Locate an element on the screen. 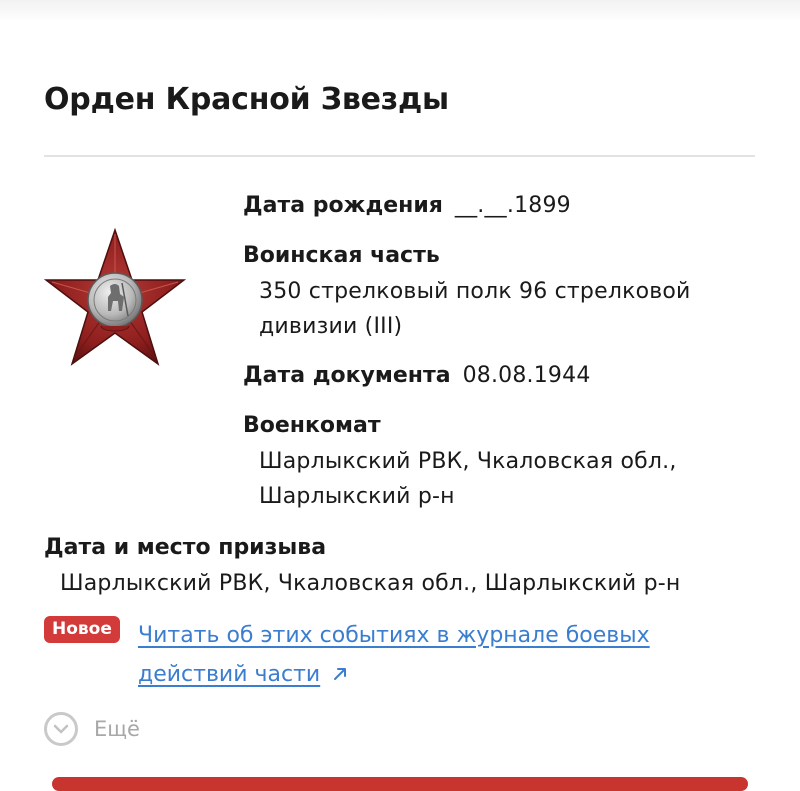  top-shadow is located at coordinates (400, 11).